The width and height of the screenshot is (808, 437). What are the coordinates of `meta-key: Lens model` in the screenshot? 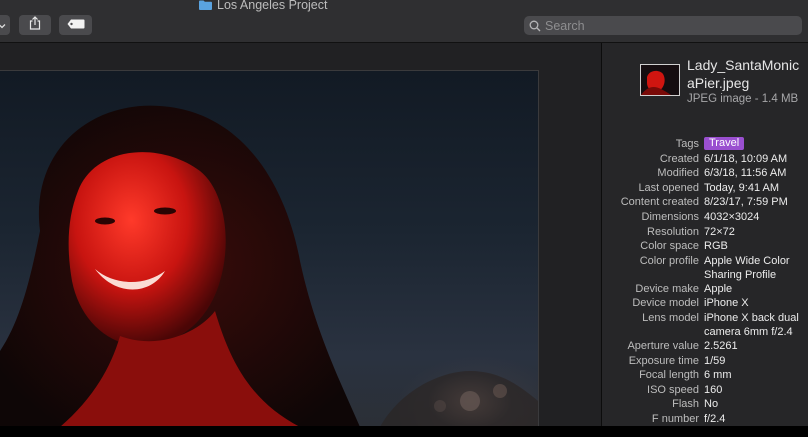 It's located at (670, 318).